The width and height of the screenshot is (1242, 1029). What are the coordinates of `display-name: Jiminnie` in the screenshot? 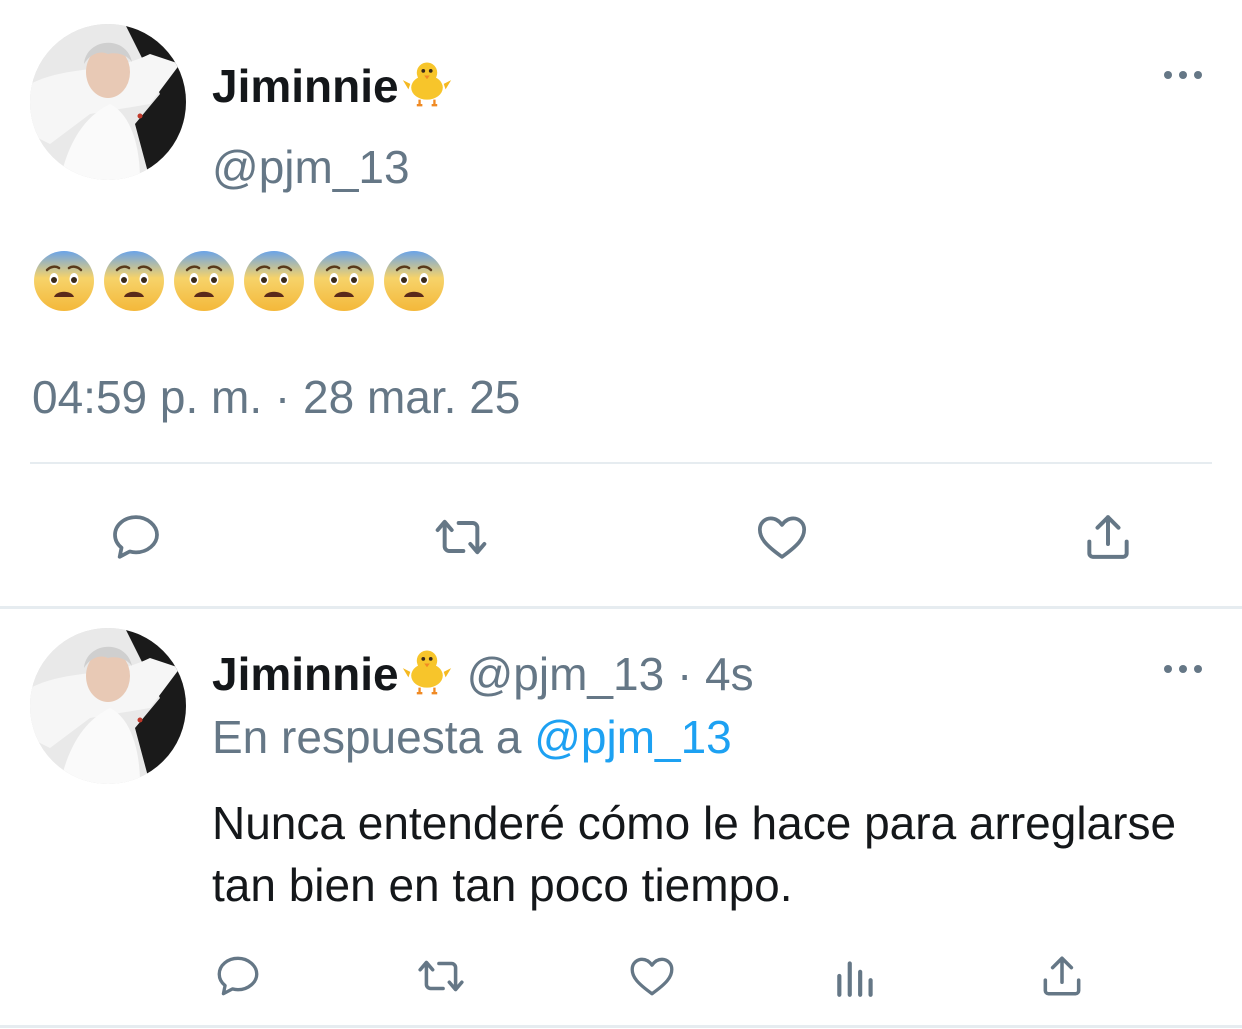 It's located at (332, 84).